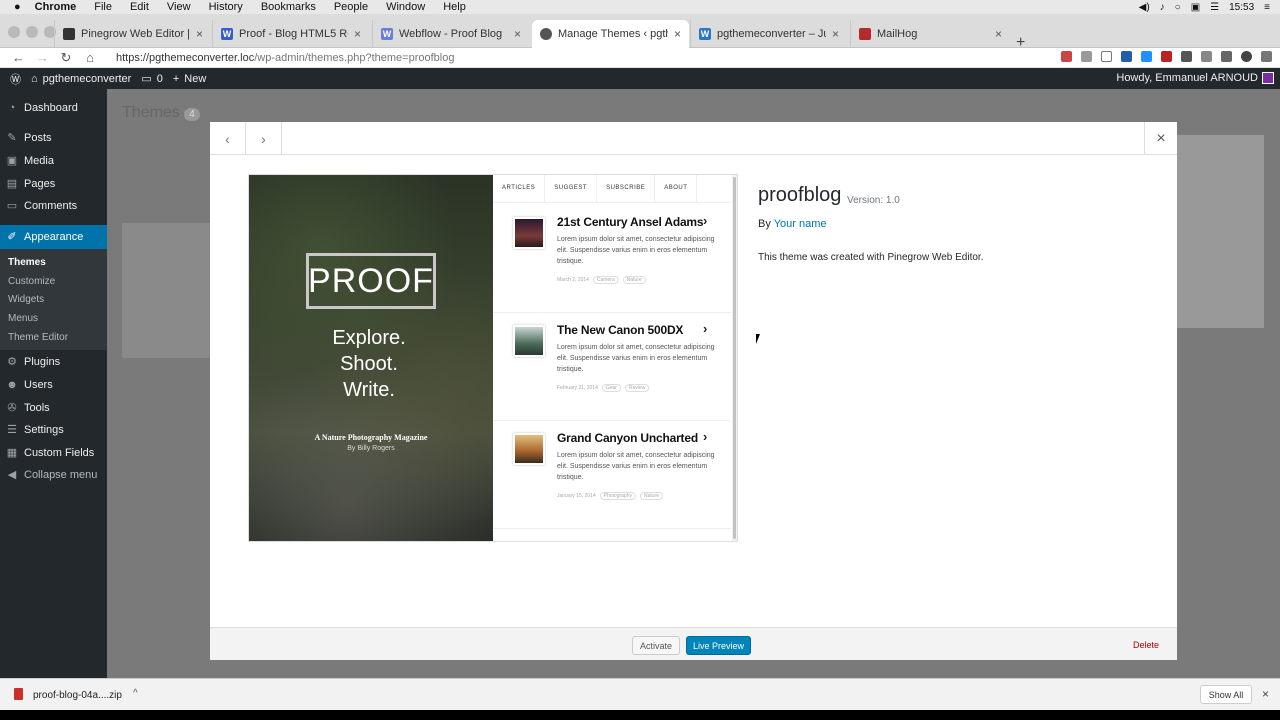 The width and height of the screenshot is (1280, 720). Describe the element at coordinates (53, 237) in the screenshot. I see `sidebar-item-appearance: ✐ Appearance` at that location.